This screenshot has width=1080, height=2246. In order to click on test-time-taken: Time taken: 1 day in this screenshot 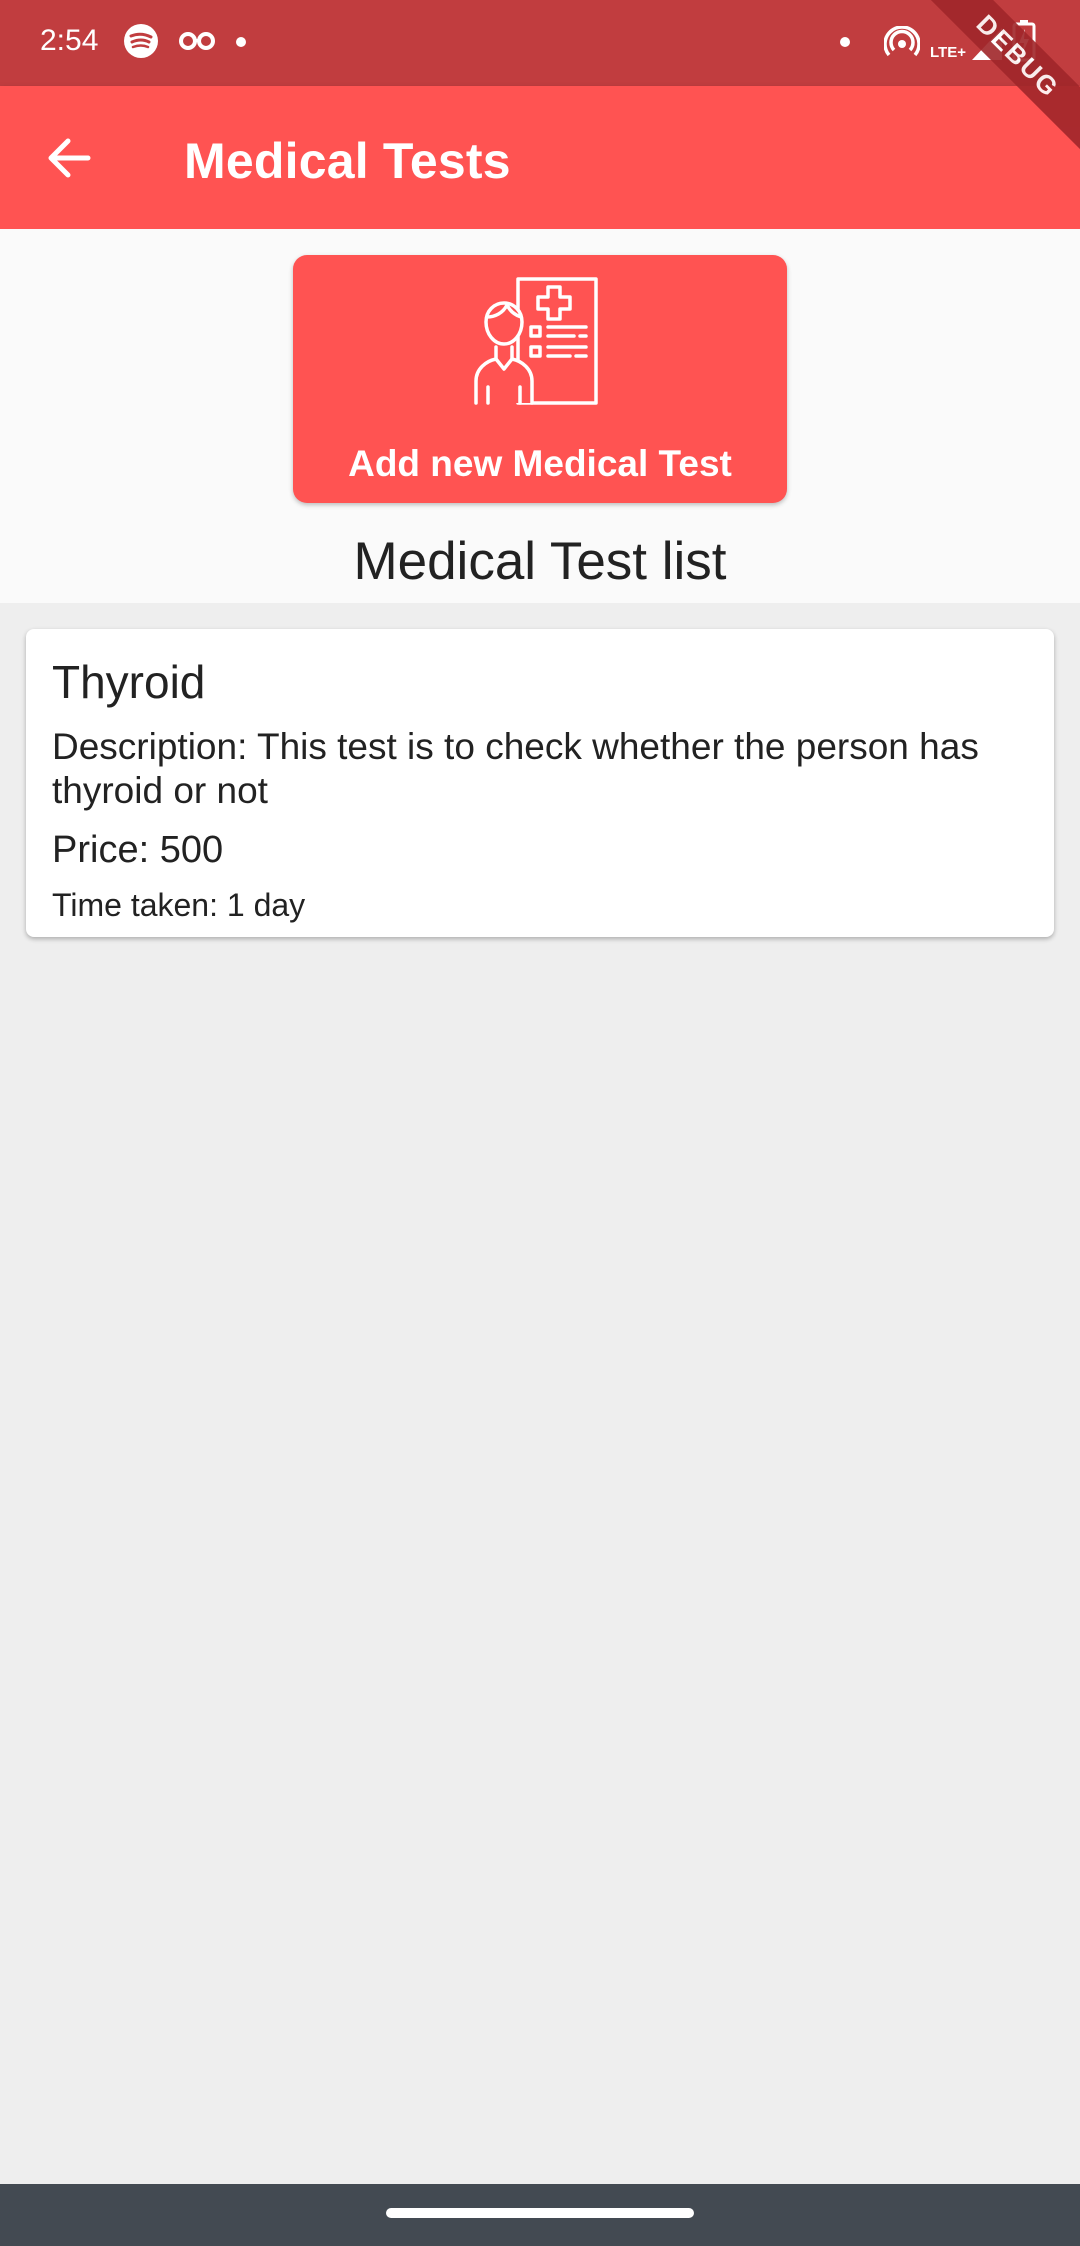, I will do `click(179, 905)`.